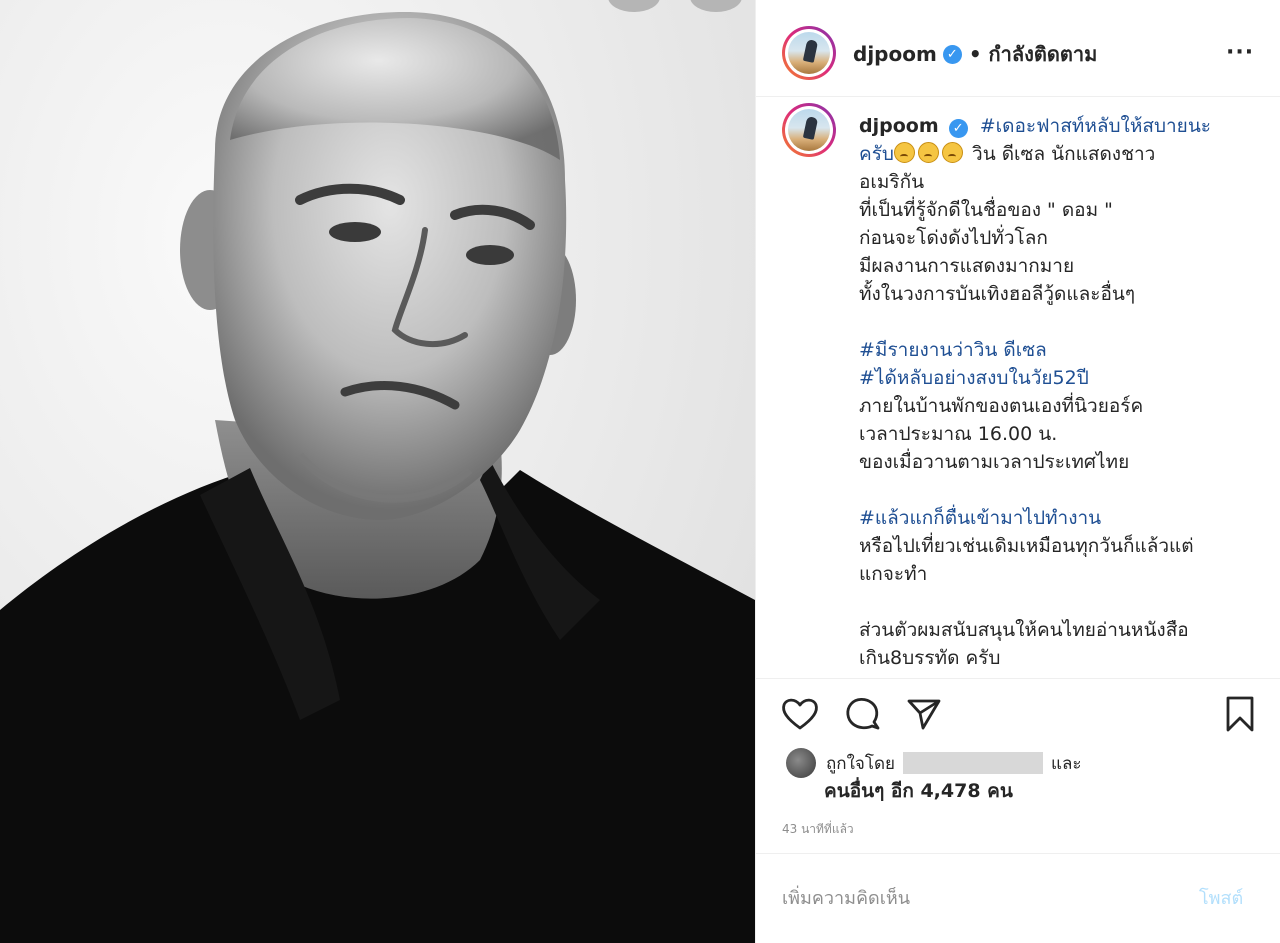  I want to click on caption-text: มีผลงานการแสดงมากมาย, so click(967, 266).